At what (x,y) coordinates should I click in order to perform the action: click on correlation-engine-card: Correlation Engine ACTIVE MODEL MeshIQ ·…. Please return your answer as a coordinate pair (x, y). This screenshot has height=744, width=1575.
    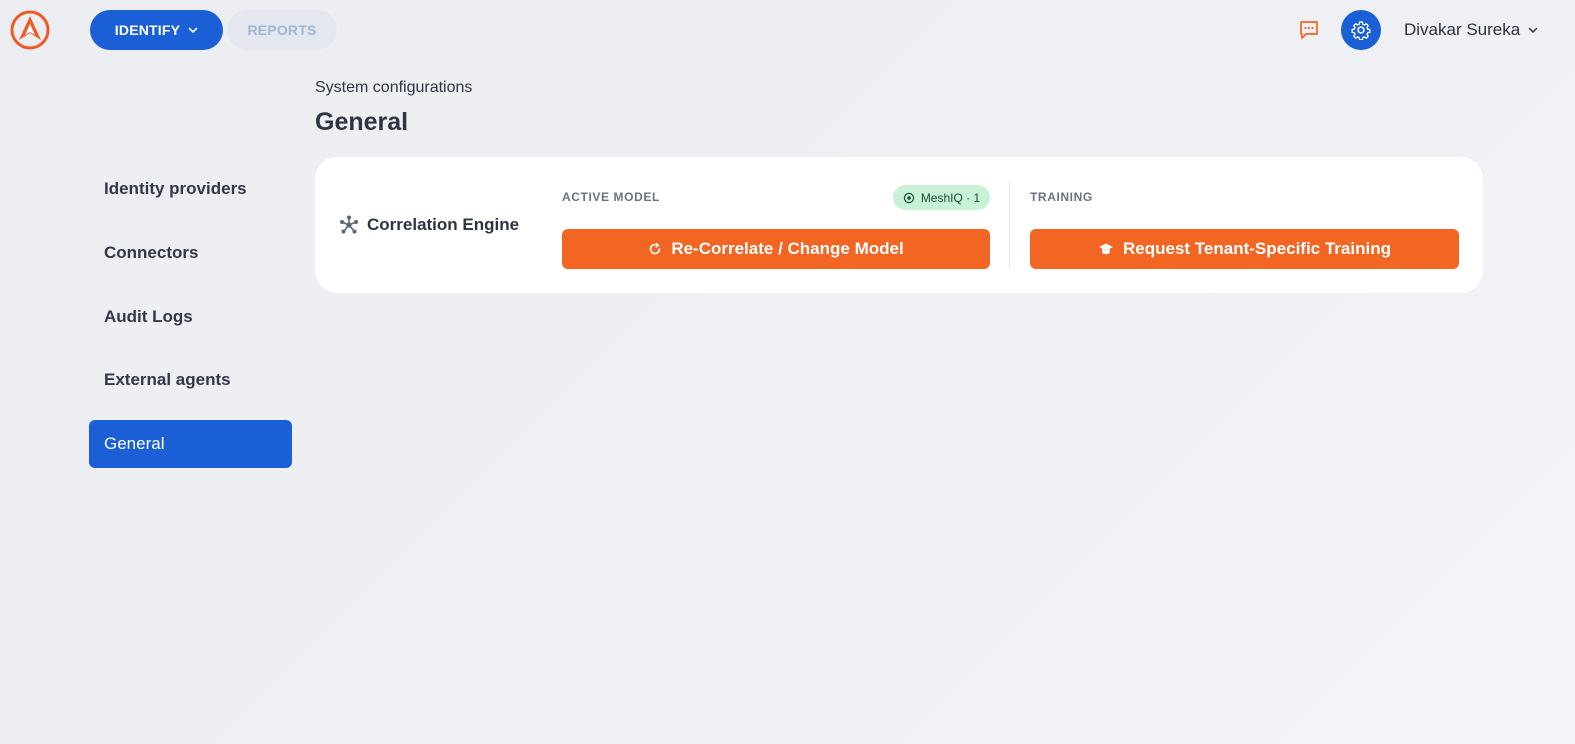
    Looking at the image, I should click on (899, 225).